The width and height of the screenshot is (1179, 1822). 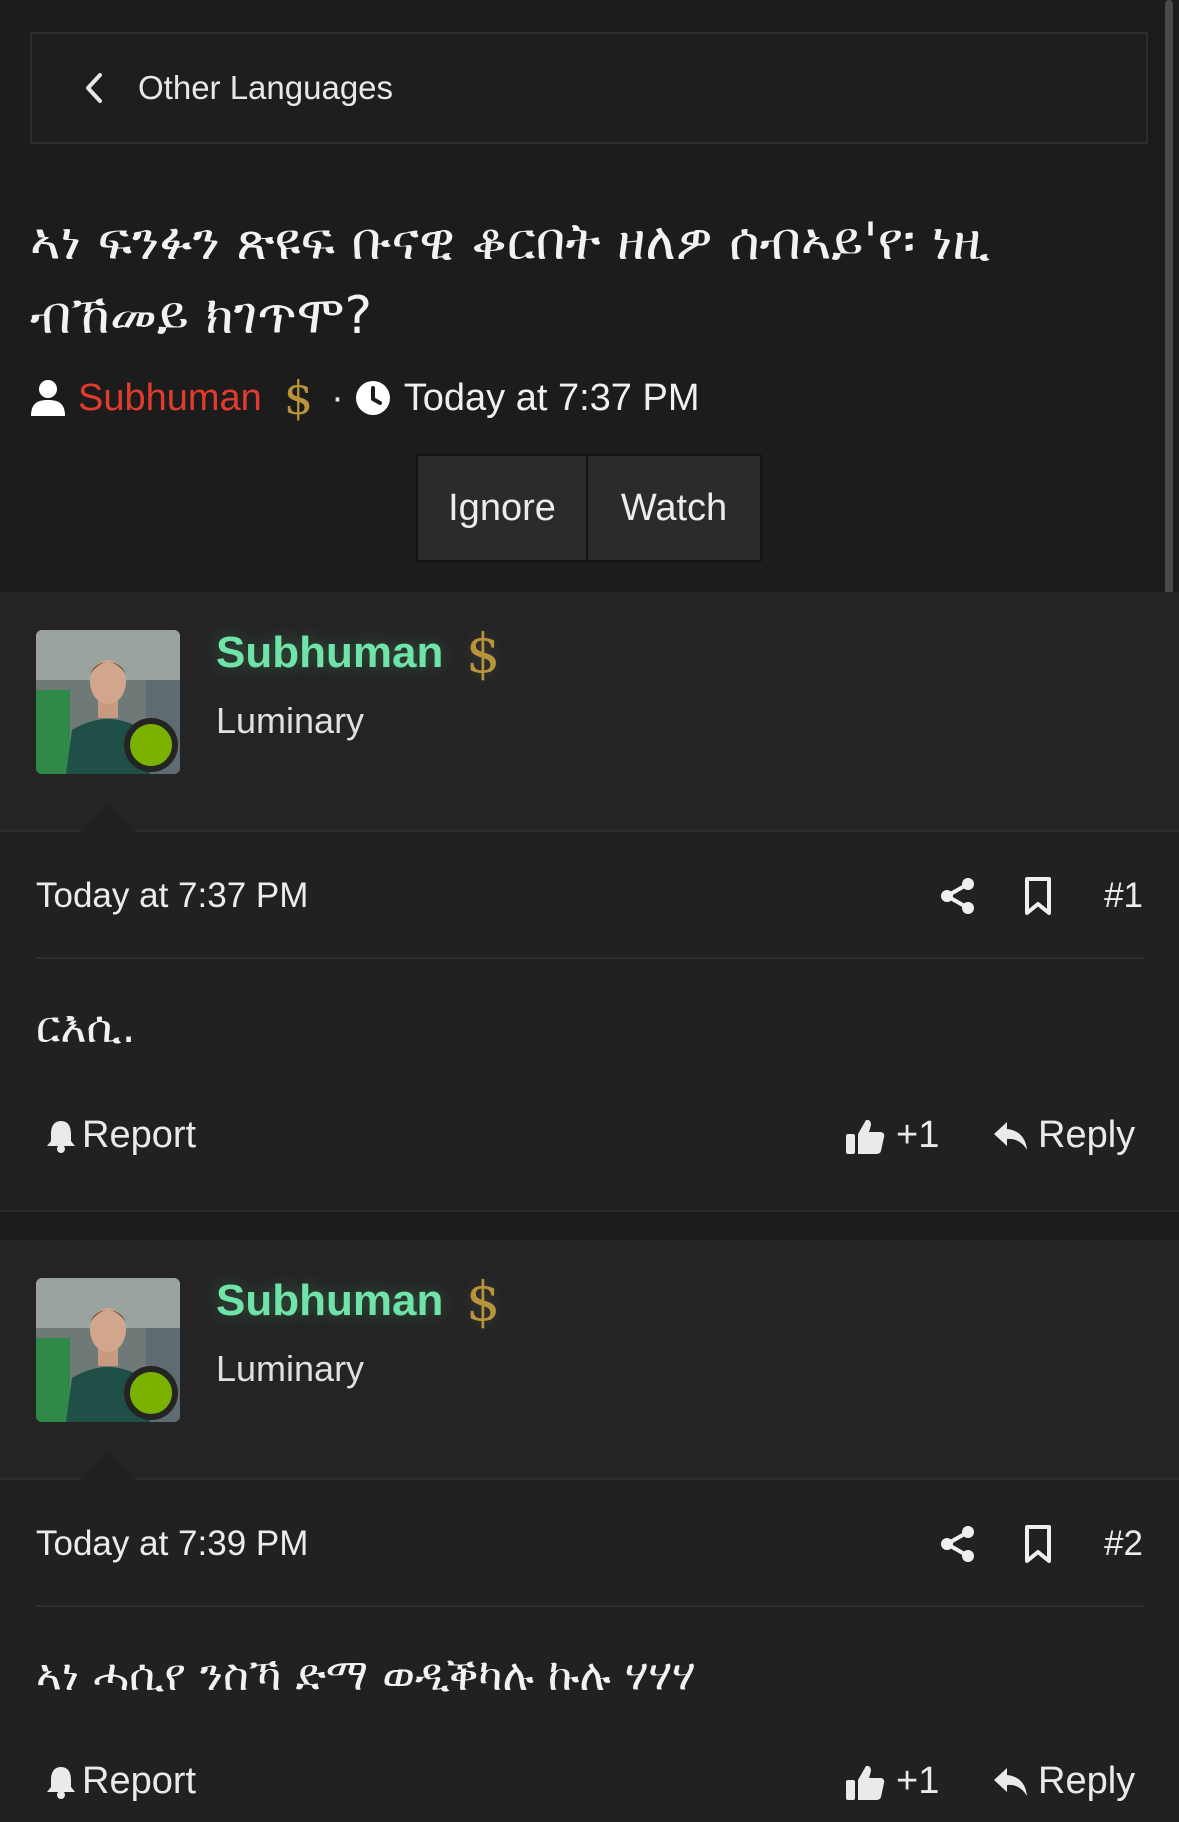 What do you see at coordinates (366, 1675) in the screenshot?
I see `post-body: ኣነ ሓሲየ ንስኻ ድማ ወዲቕካሉ ኩሉ ሃሃሃ` at bounding box center [366, 1675].